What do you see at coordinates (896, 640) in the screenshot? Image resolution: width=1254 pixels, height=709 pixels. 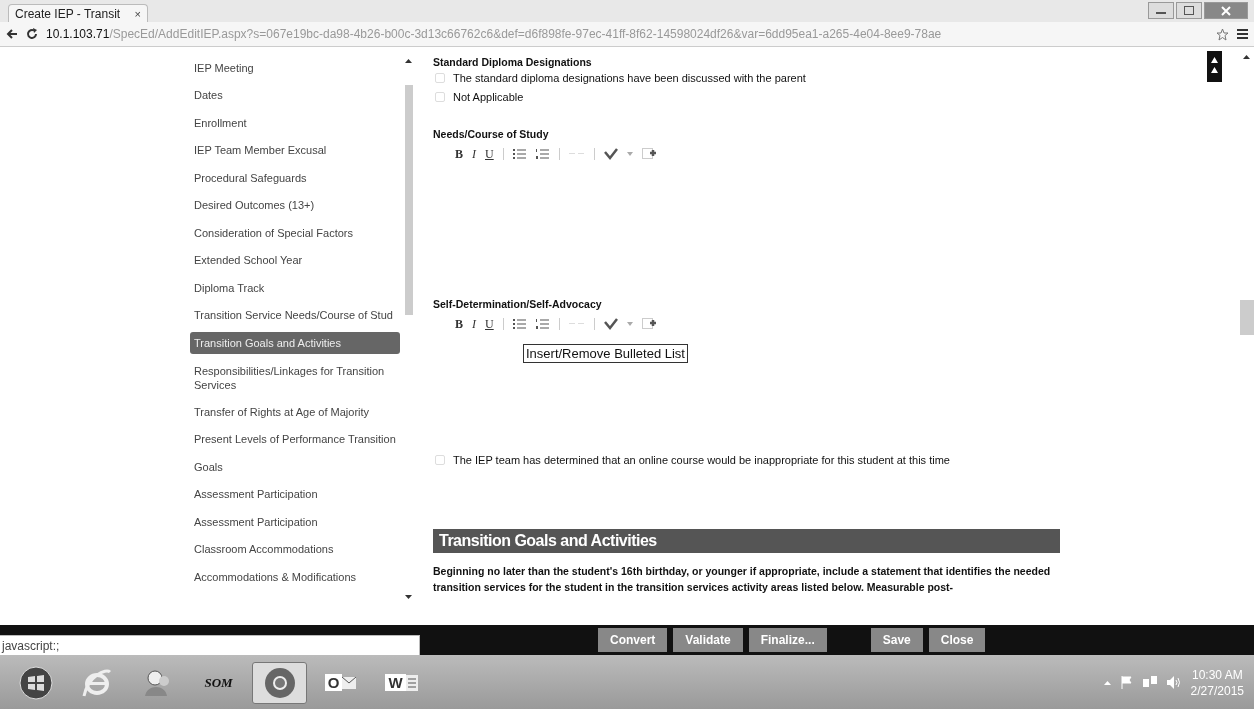 I see `action-button: Save` at bounding box center [896, 640].